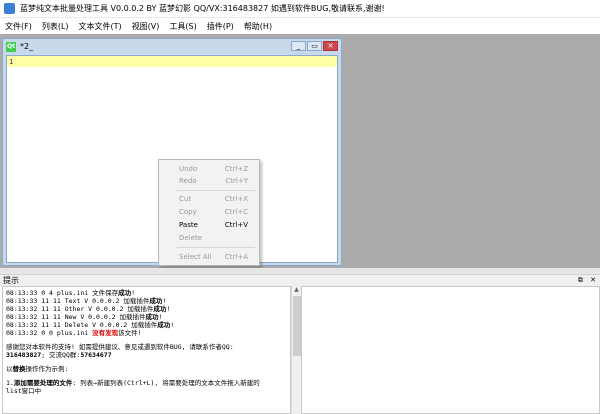  I want to click on step-line-cont: list窗口中, so click(24, 391).